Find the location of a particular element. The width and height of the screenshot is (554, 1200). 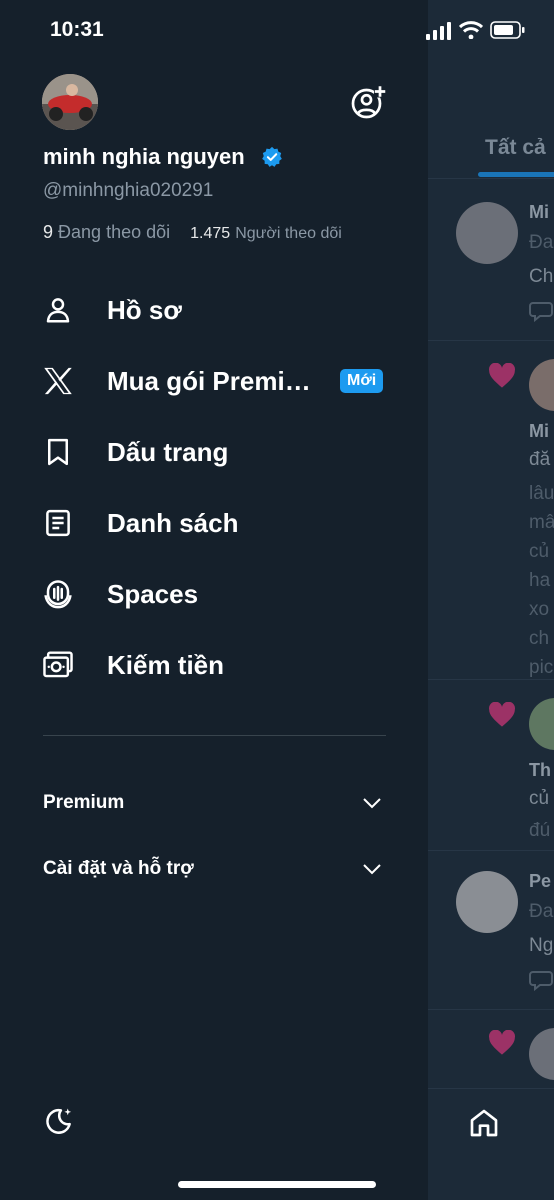

home-icon is located at coordinates (484, 1123).